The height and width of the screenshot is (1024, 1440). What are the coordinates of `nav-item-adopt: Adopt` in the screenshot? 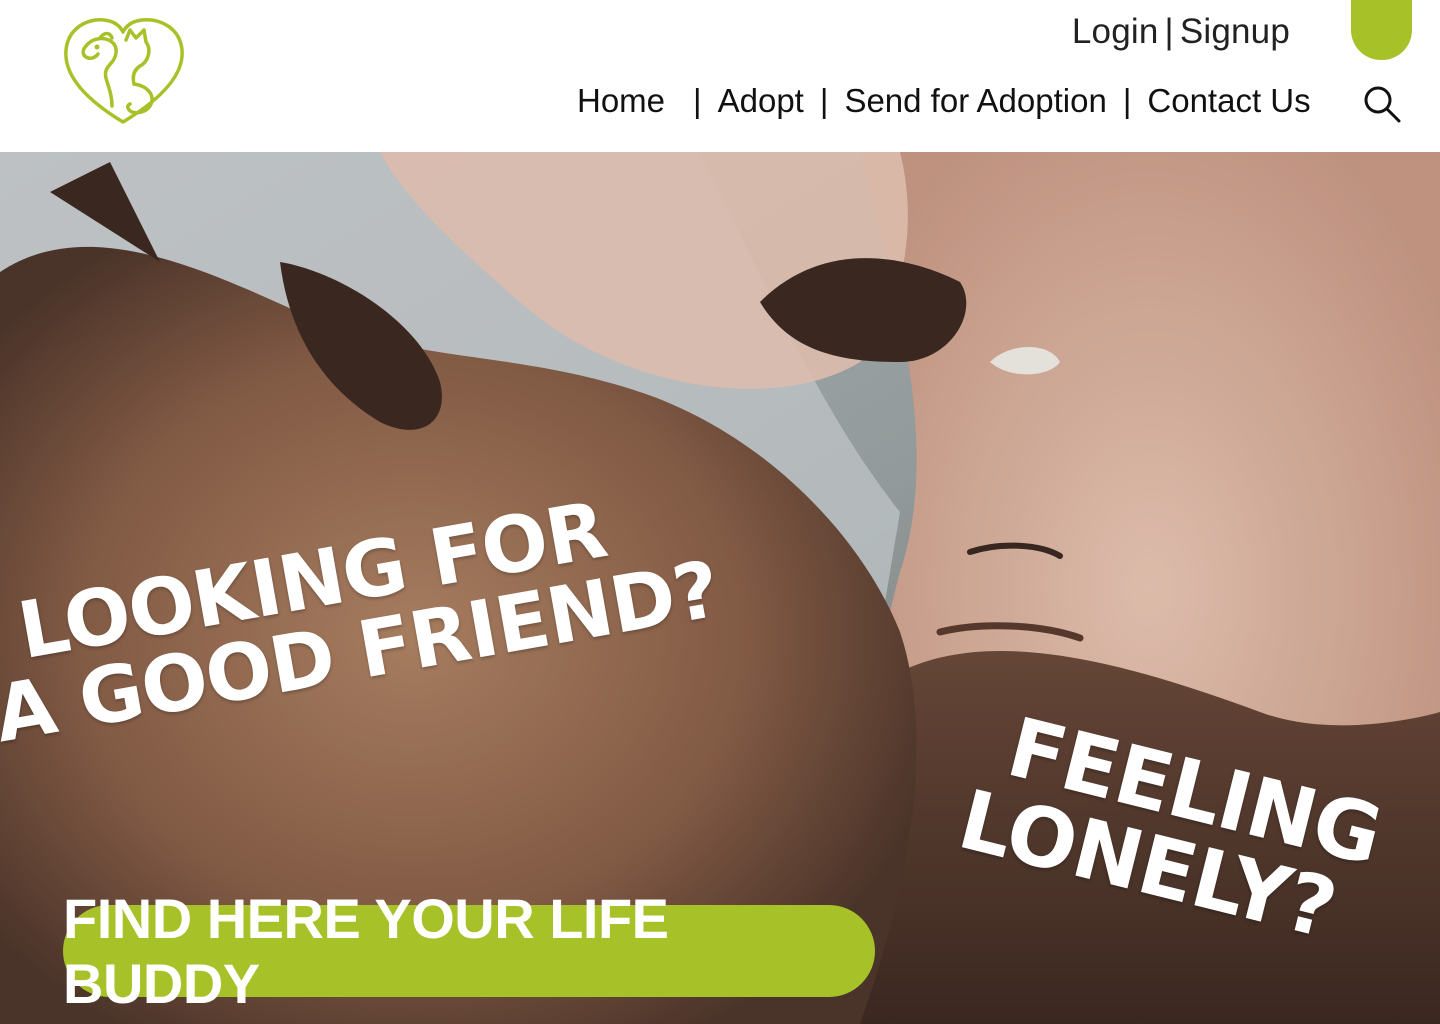 It's located at (761, 101).